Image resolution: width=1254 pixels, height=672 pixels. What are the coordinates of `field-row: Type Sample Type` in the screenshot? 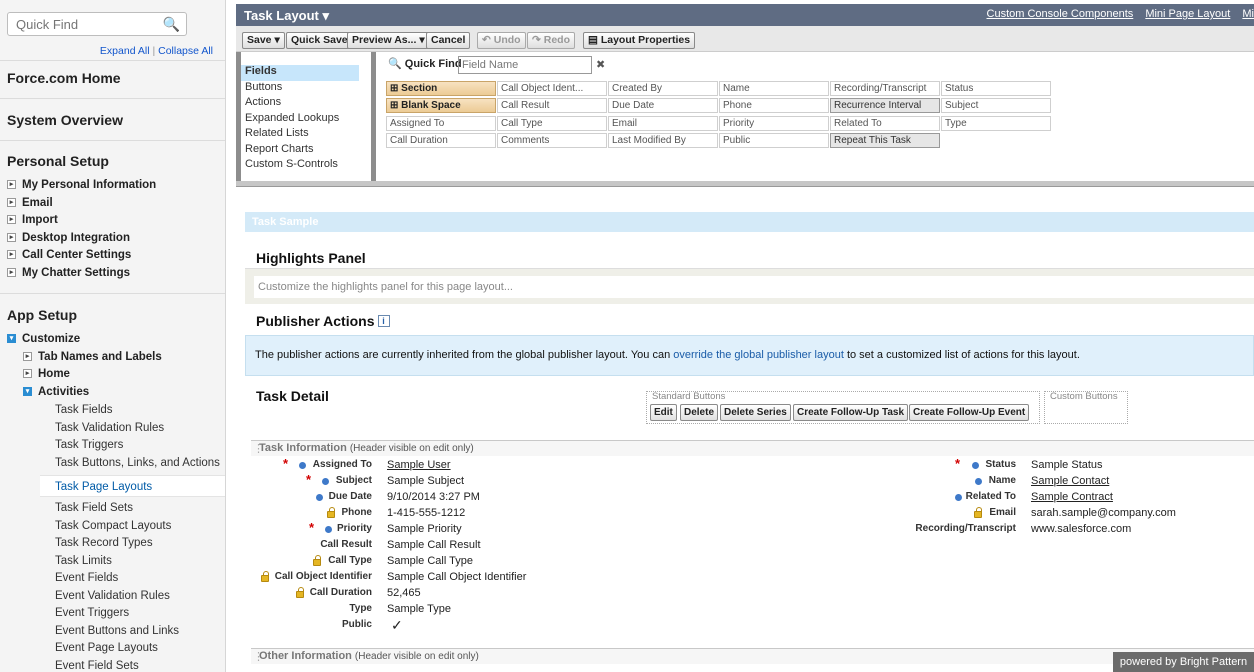 It's located at (736, 609).